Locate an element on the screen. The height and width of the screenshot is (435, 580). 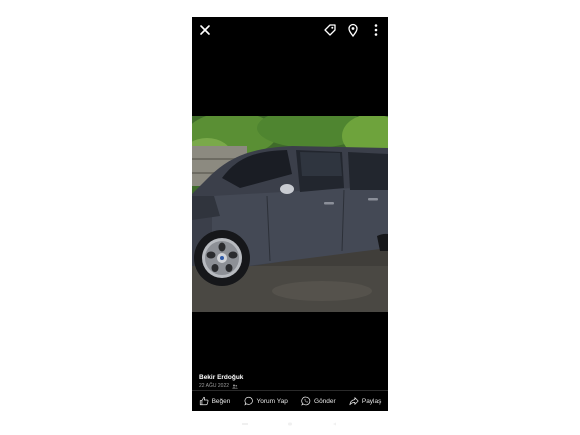
whatsapp-icon is located at coordinates (306, 401).